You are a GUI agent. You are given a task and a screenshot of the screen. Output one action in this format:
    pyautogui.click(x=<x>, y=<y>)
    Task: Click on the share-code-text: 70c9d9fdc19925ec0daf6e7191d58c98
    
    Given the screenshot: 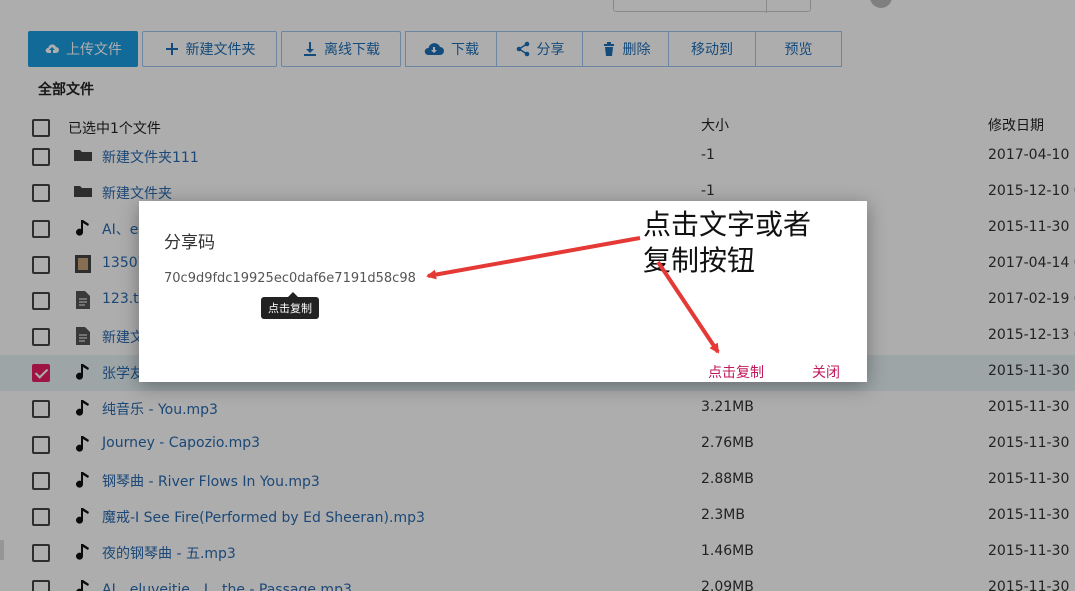 What is the action you would take?
    pyautogui.click(x=290, y=278)
    